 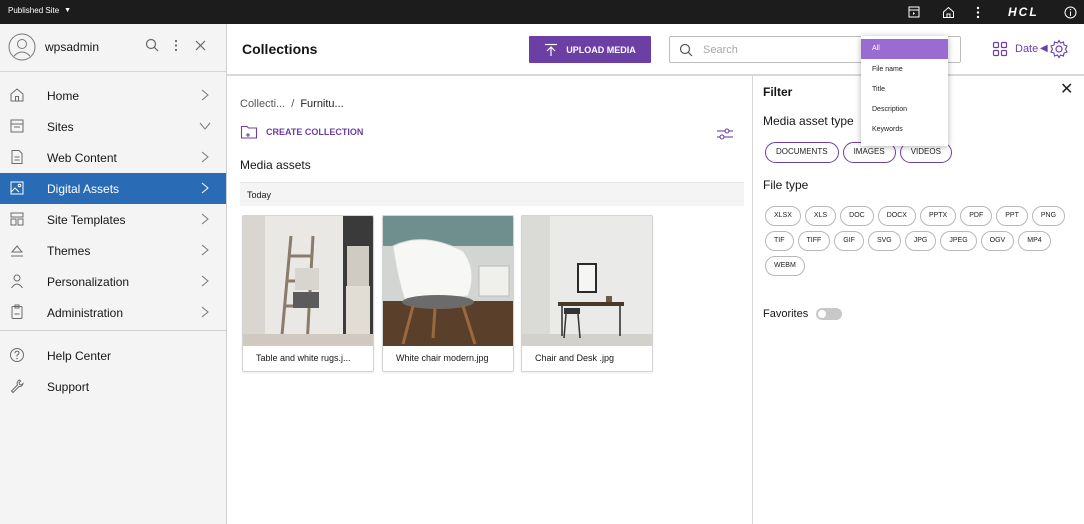 What do you see at coordinates (448, 293) in the screenshot?
I see `asset-card: White chair modern.jpg` at bounding box center [448, 293].